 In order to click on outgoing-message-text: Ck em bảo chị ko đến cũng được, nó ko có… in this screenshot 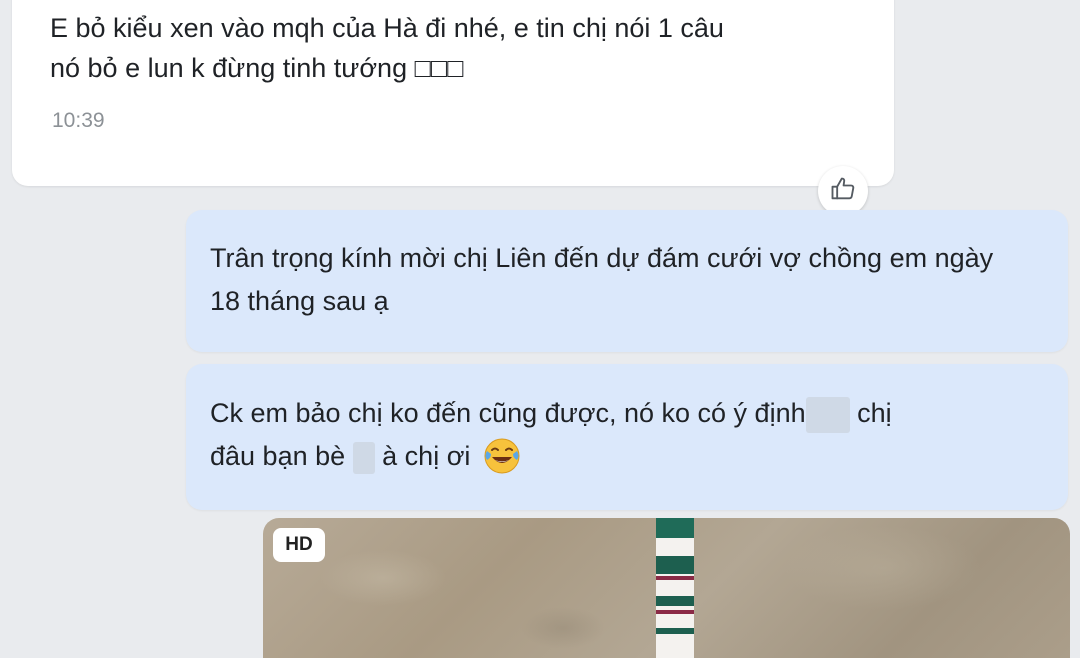, I will do `click(620, 435)`.